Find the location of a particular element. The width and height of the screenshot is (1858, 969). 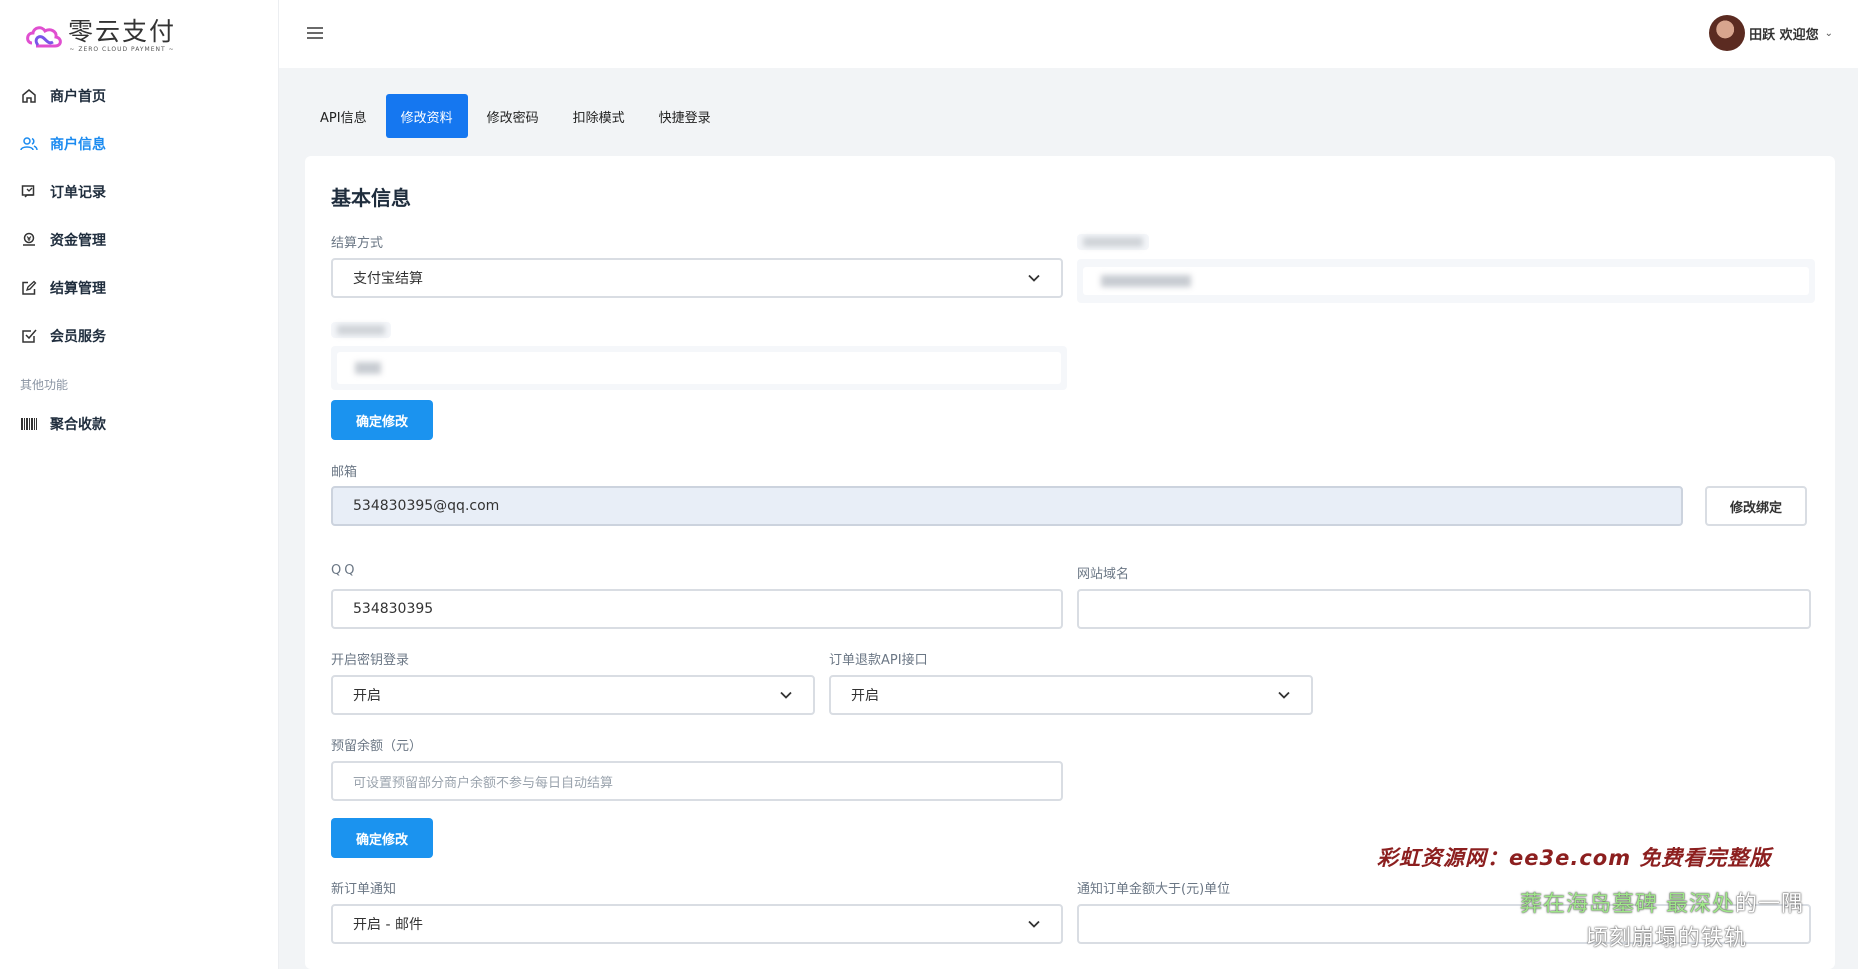

sidebar-item-order-records: 订单记录 is located at coordinates (139, 192).